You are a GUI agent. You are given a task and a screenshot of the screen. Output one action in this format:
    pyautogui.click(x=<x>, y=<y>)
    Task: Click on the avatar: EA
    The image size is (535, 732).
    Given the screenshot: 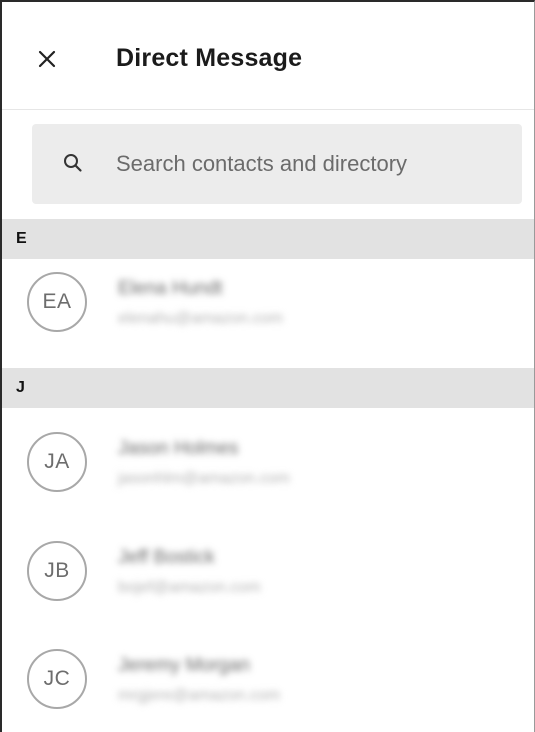 What is the action you would take?
    pyautogui.click(x=57, y=302)
    